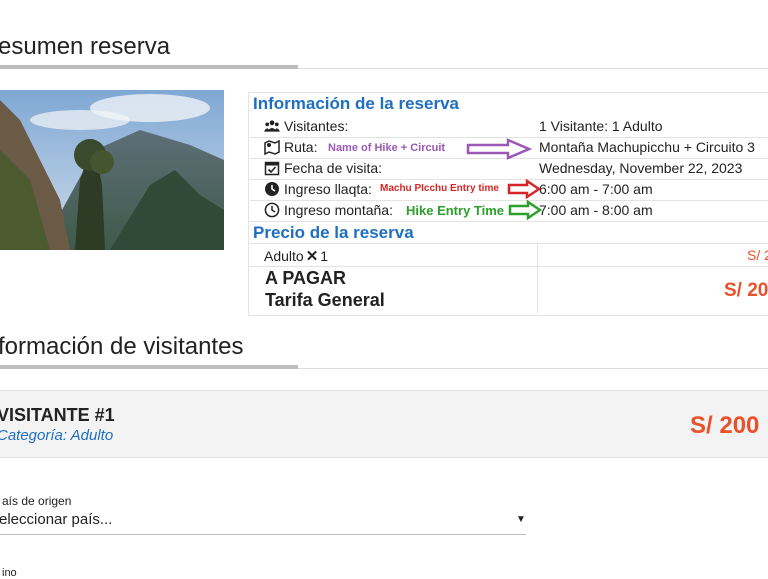  Describe the element at coordinates (272, 147) in the screenshot. I see `map-route-icon` at that location.